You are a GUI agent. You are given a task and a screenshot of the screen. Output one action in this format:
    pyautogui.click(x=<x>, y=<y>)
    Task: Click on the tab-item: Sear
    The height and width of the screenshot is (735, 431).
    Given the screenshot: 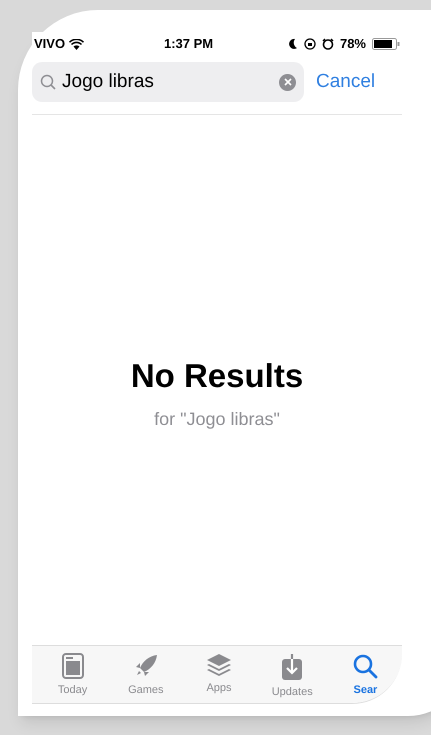 What is the action you would take?
    pyautogui.click(x=365, y=675)
    